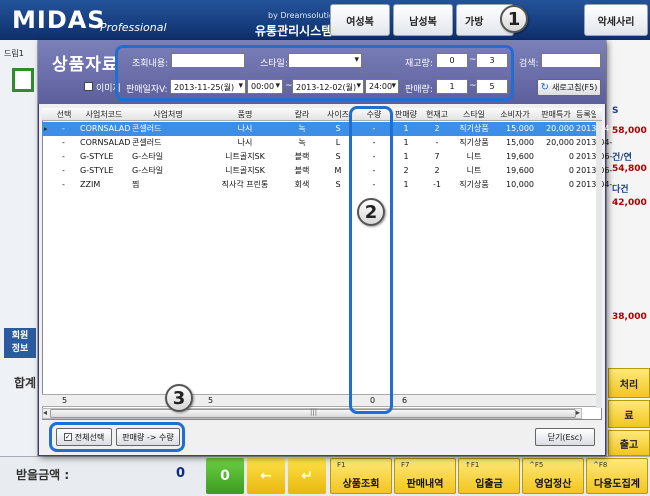  I want to click on table-cell: 니트골지SK, so click(245, 156).